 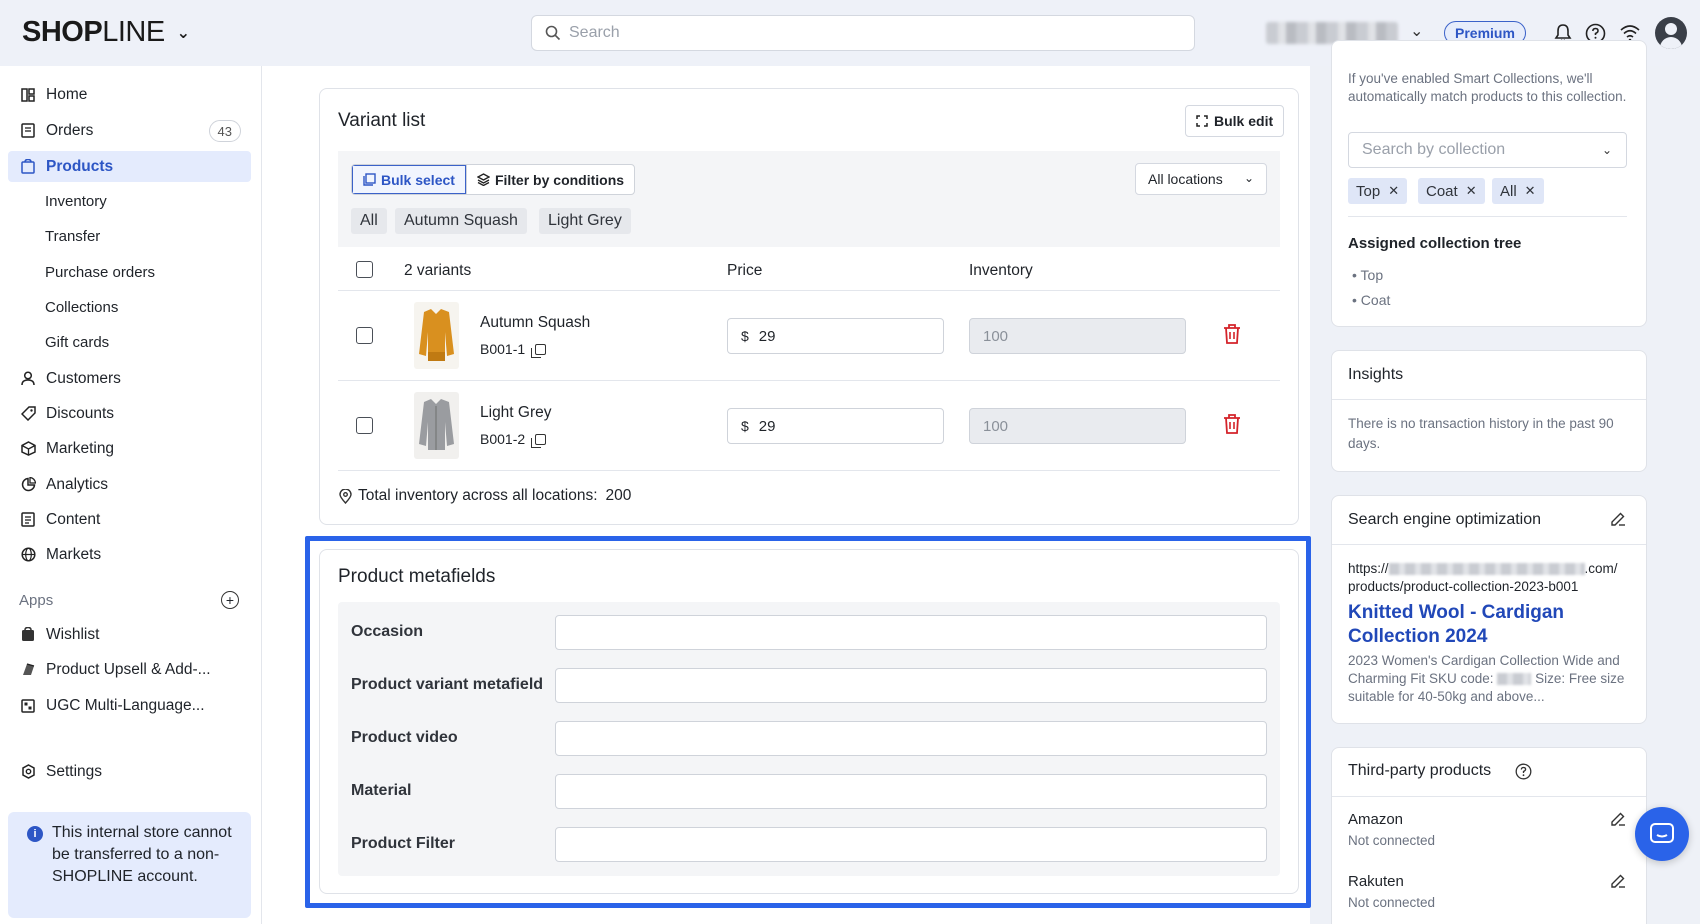 I want to click on search-input: Search, so click(x=863, y=33).